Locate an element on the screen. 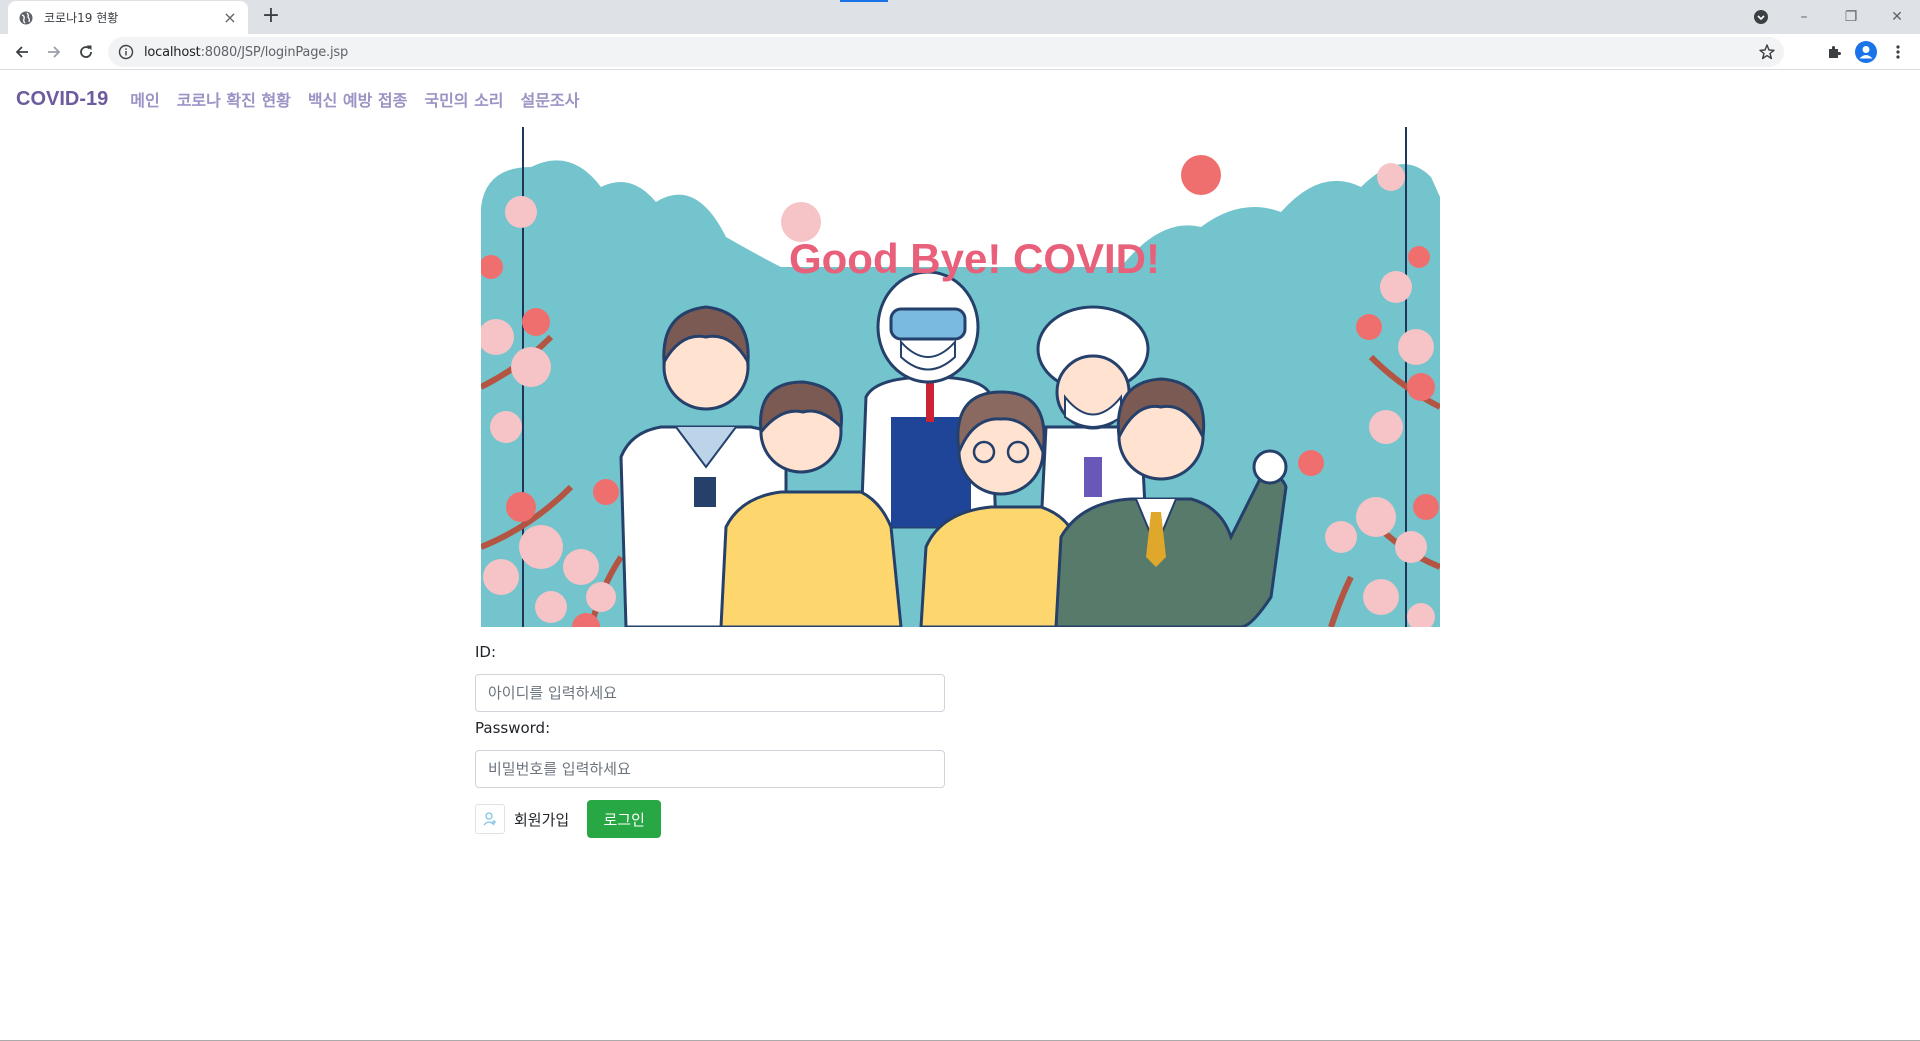 Image resolution: width=1920 pixels, height=1041 pixels. nav-link-public-voice: 국민의 소리 is located at coordinates (463, 99).